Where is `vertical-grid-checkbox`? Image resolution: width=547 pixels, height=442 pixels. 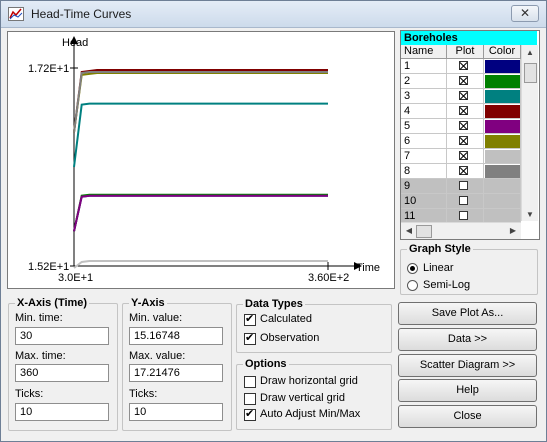 vertical-grid-checkbox is located at coordinates (250, 399).